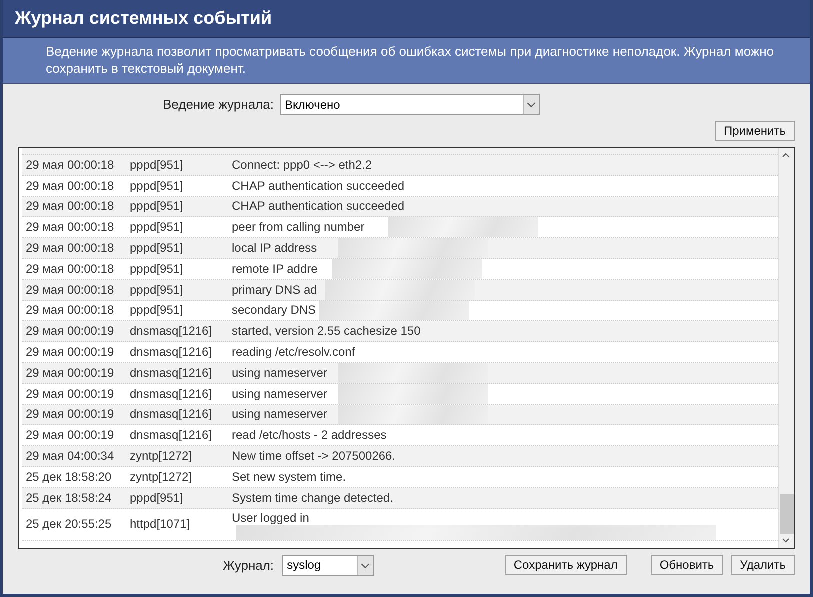 This screenshot has width=813, height=597. Describe the element at coordinates (565, 565) in the screenshot. I see `save-log-button: Сохранить журнал` at that location.